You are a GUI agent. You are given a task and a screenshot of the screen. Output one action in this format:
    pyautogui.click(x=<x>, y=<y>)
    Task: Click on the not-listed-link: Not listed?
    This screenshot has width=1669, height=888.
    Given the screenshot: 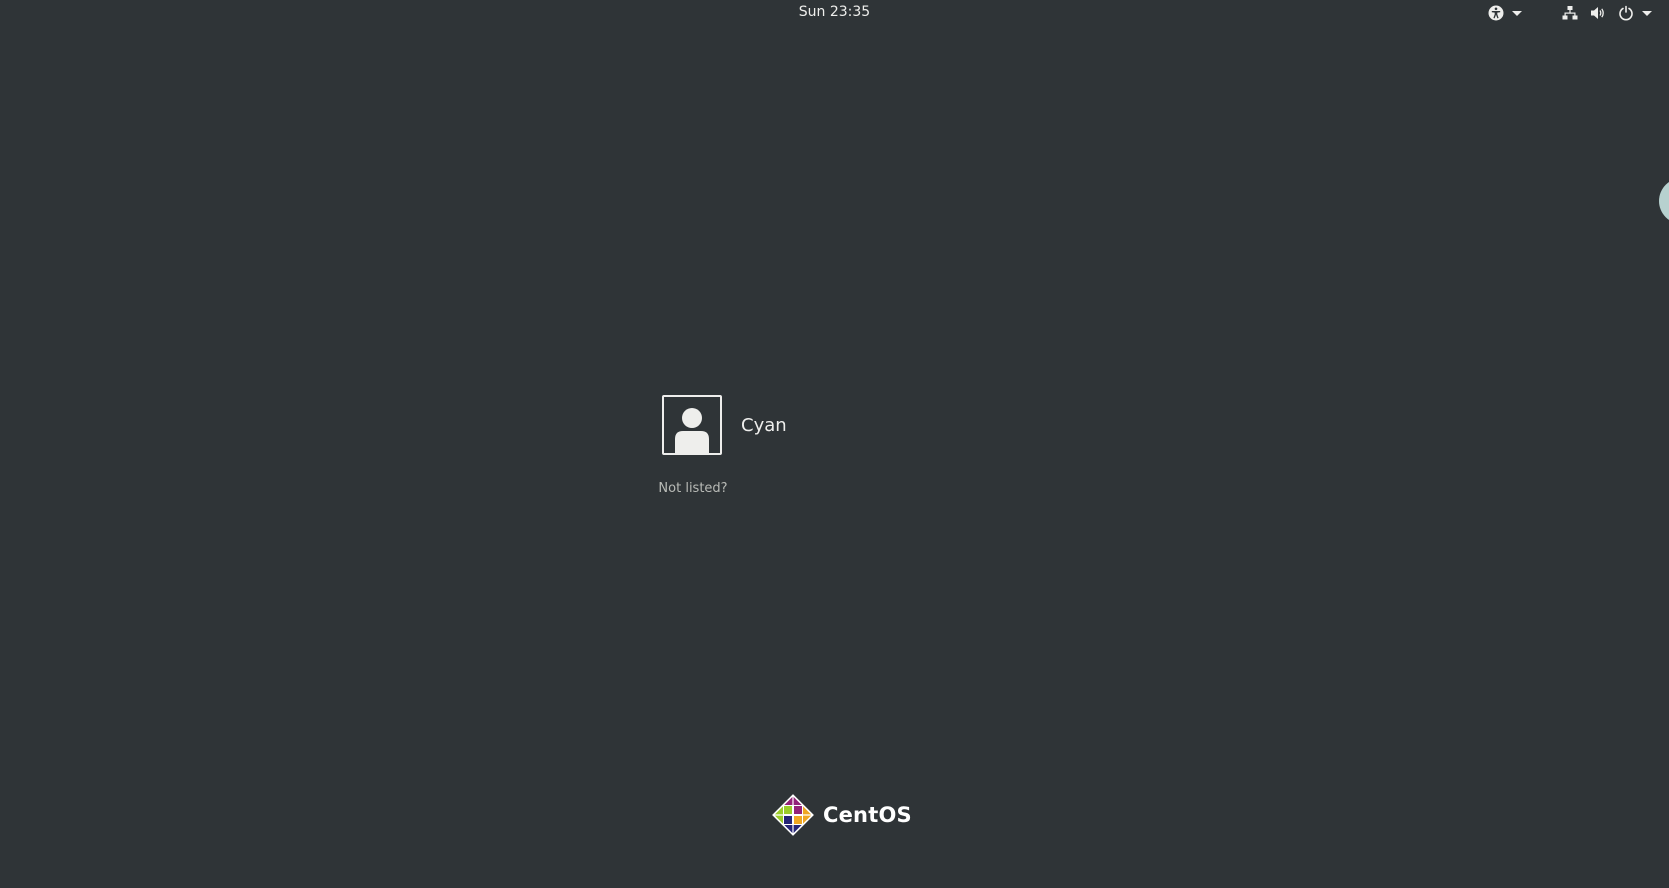 What is the action you would take?
    pyautogui.click(x=693, y=488)
    